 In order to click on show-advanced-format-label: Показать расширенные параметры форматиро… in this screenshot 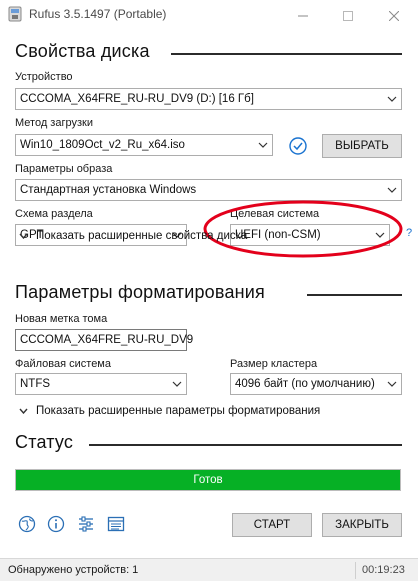, I will do `click(178, 411)`.